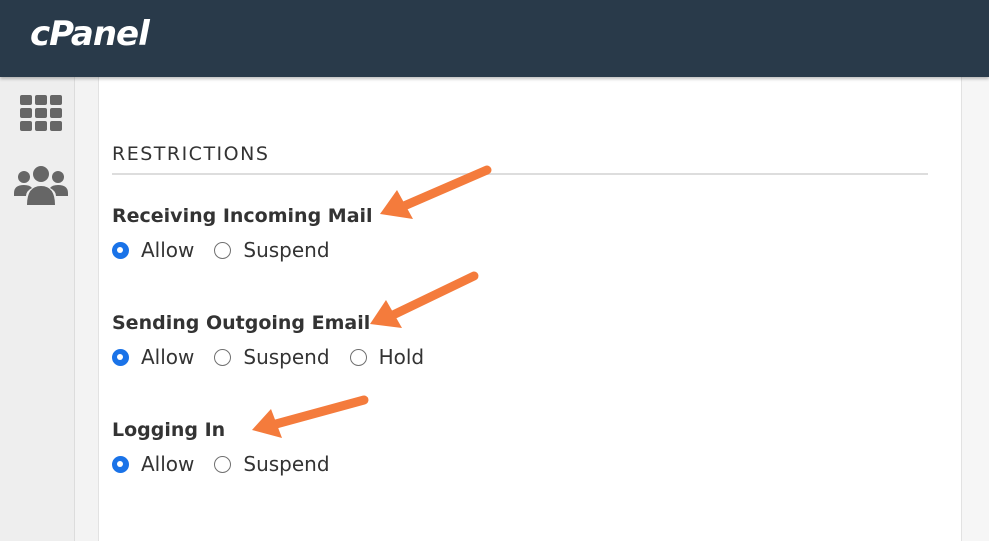 This screenshot has width=989, height=541. I want to click on receiving-allow-radio: Allow, so click(153, 250).